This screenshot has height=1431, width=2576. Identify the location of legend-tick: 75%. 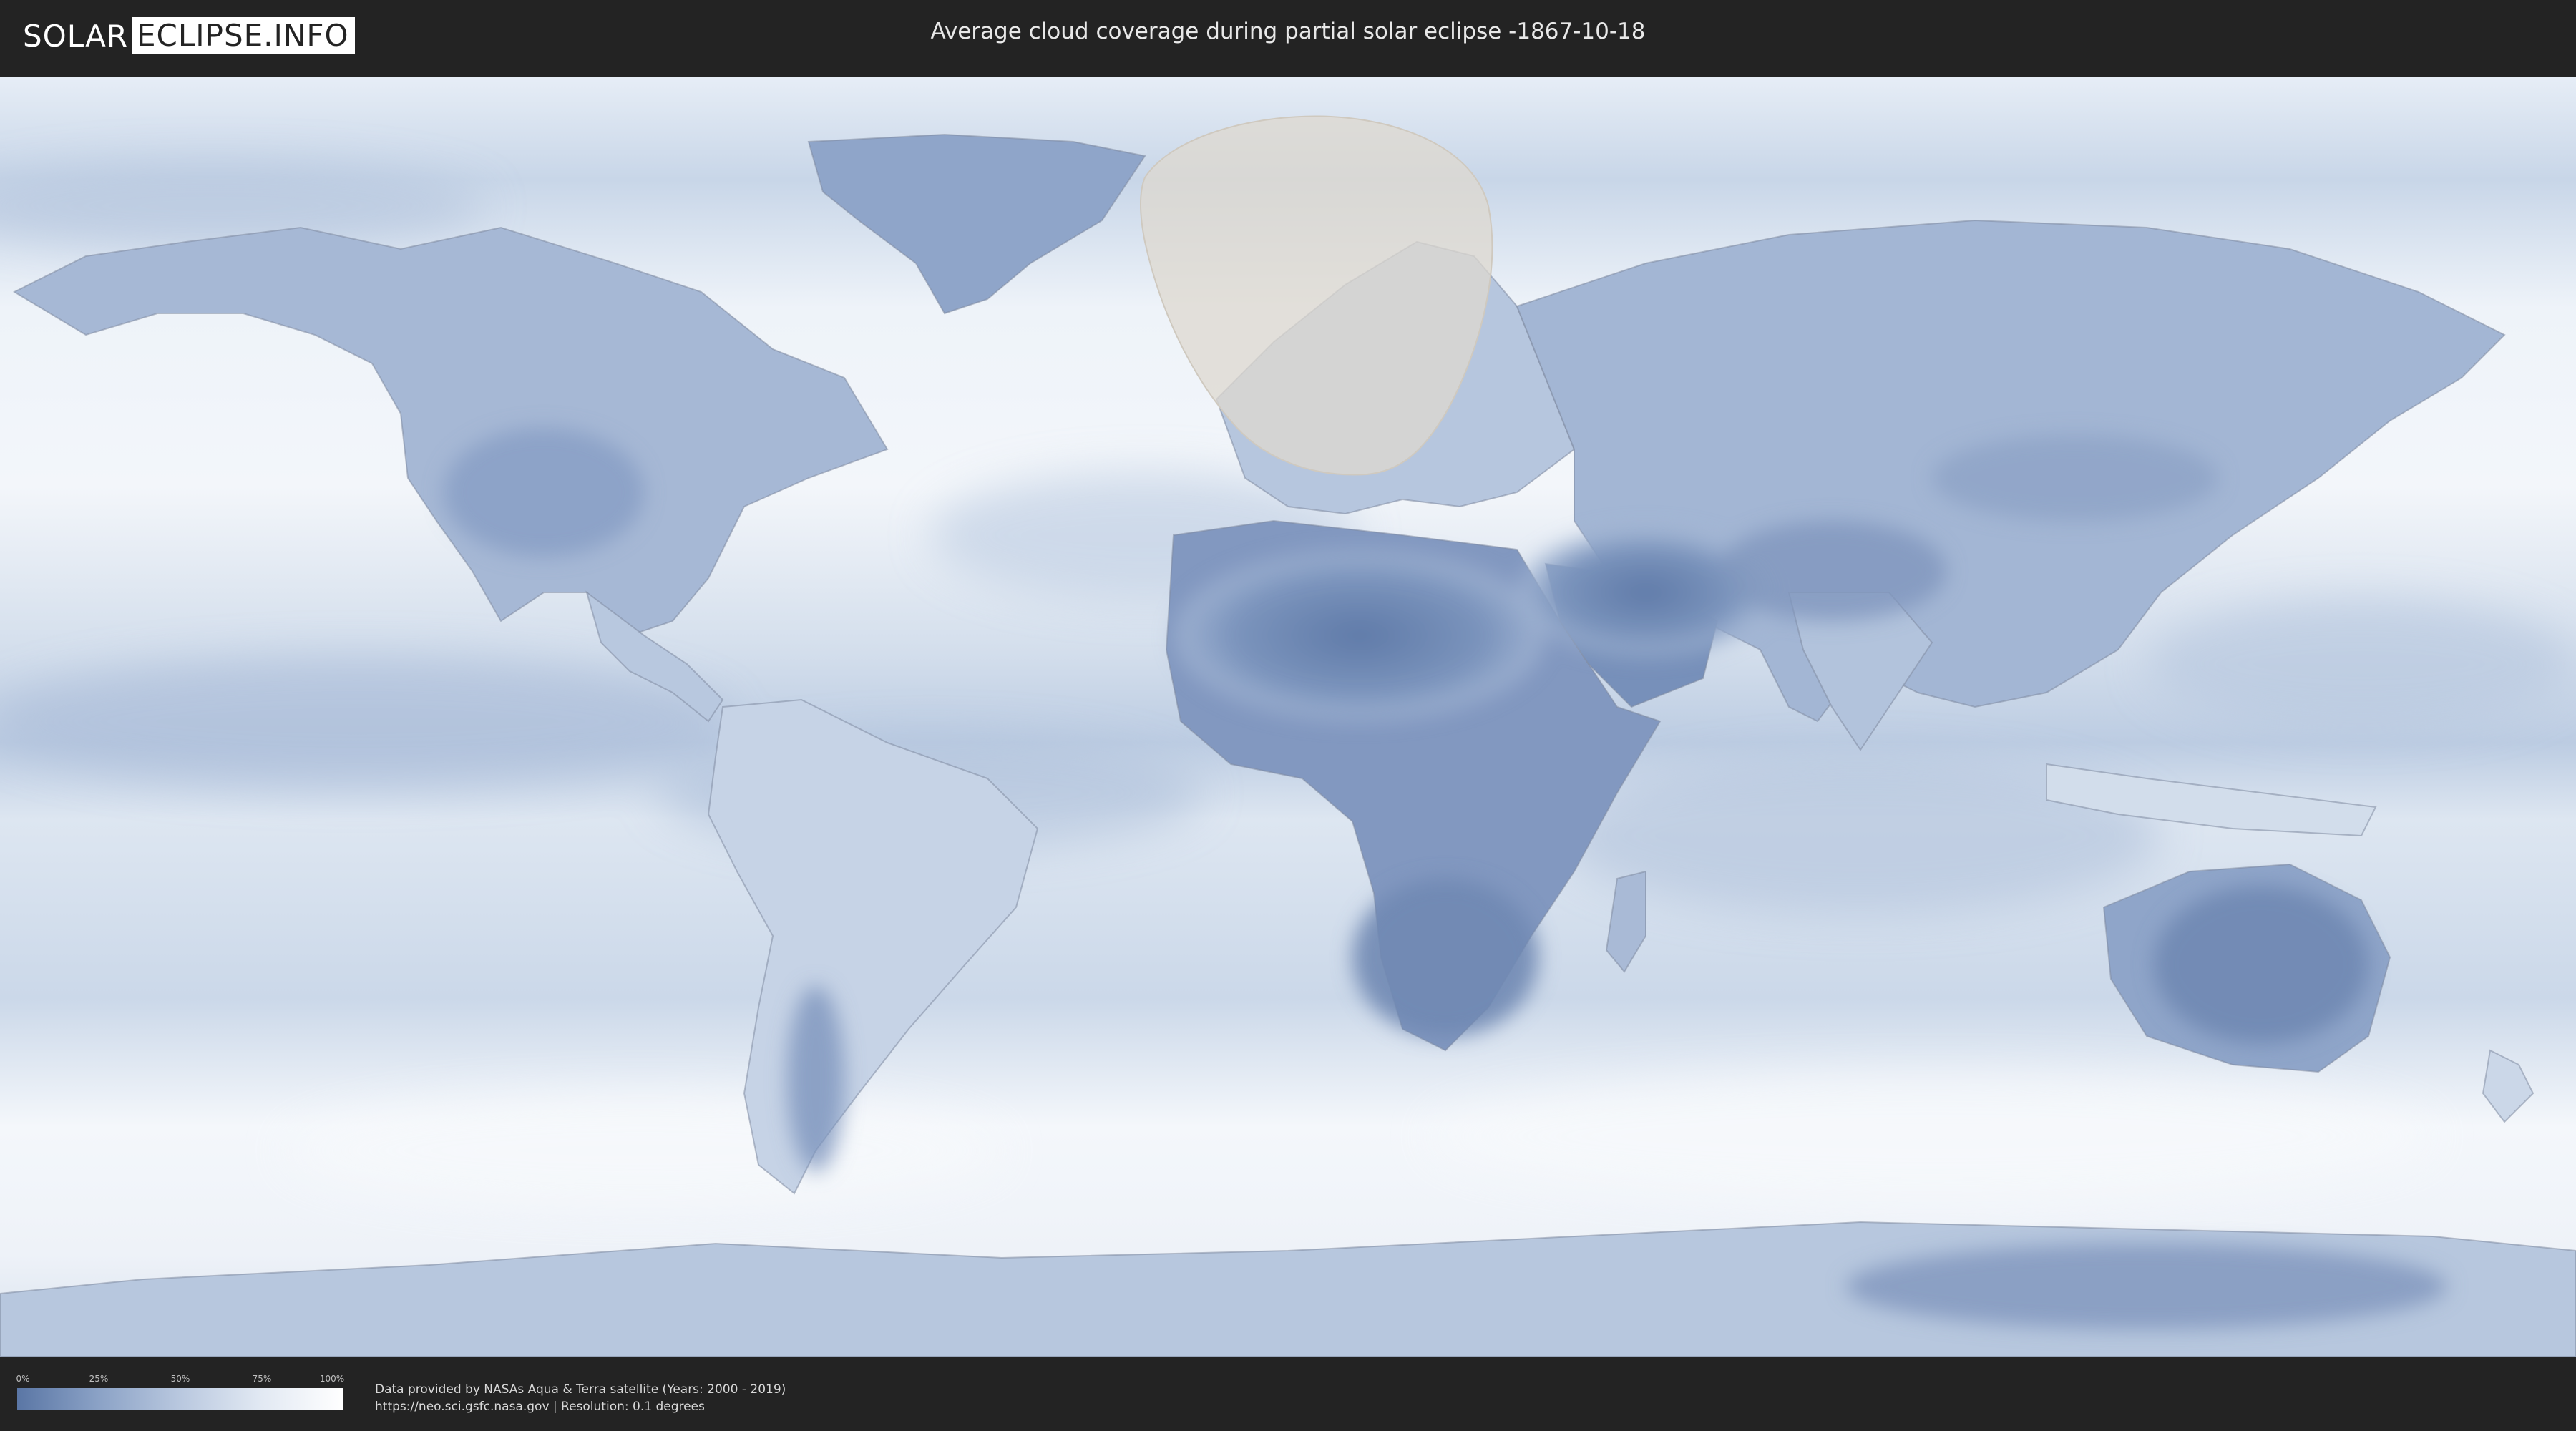
(262, 1379).